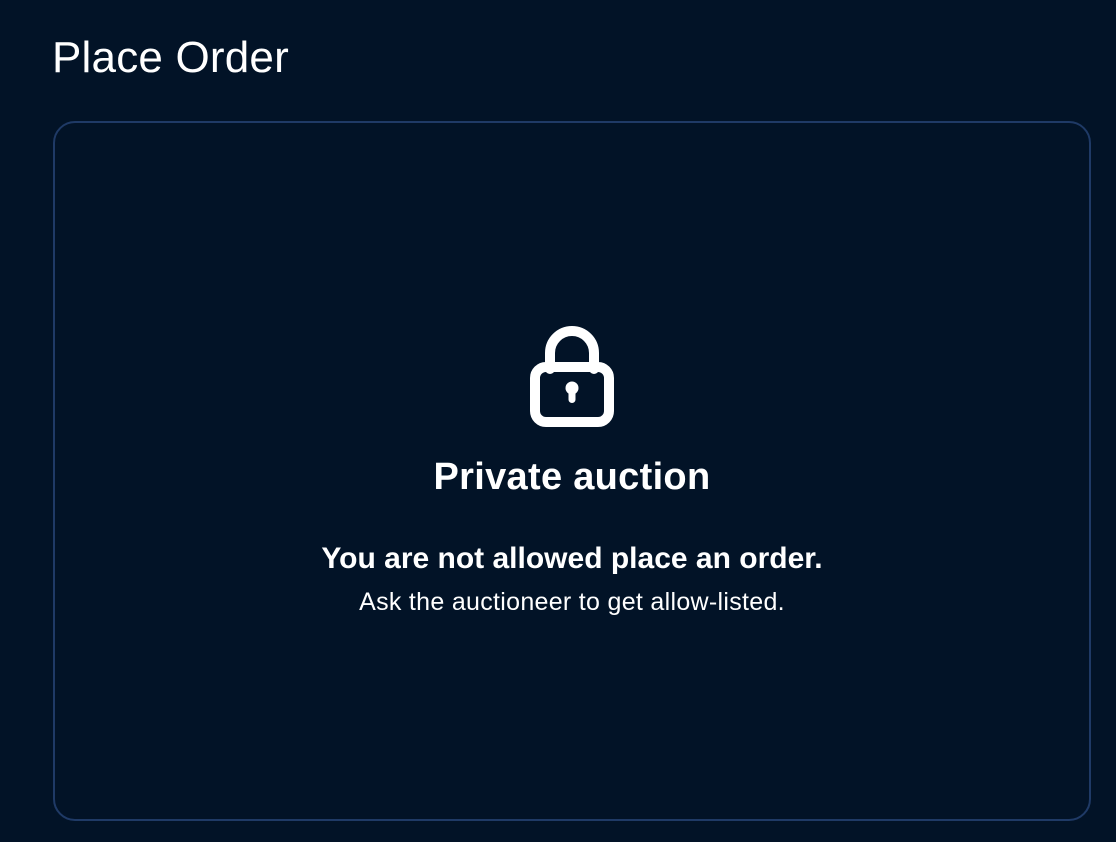 This screenshot has height=842, width=1116. I want to click on panel-heading: Private auction, so click(572, 477).